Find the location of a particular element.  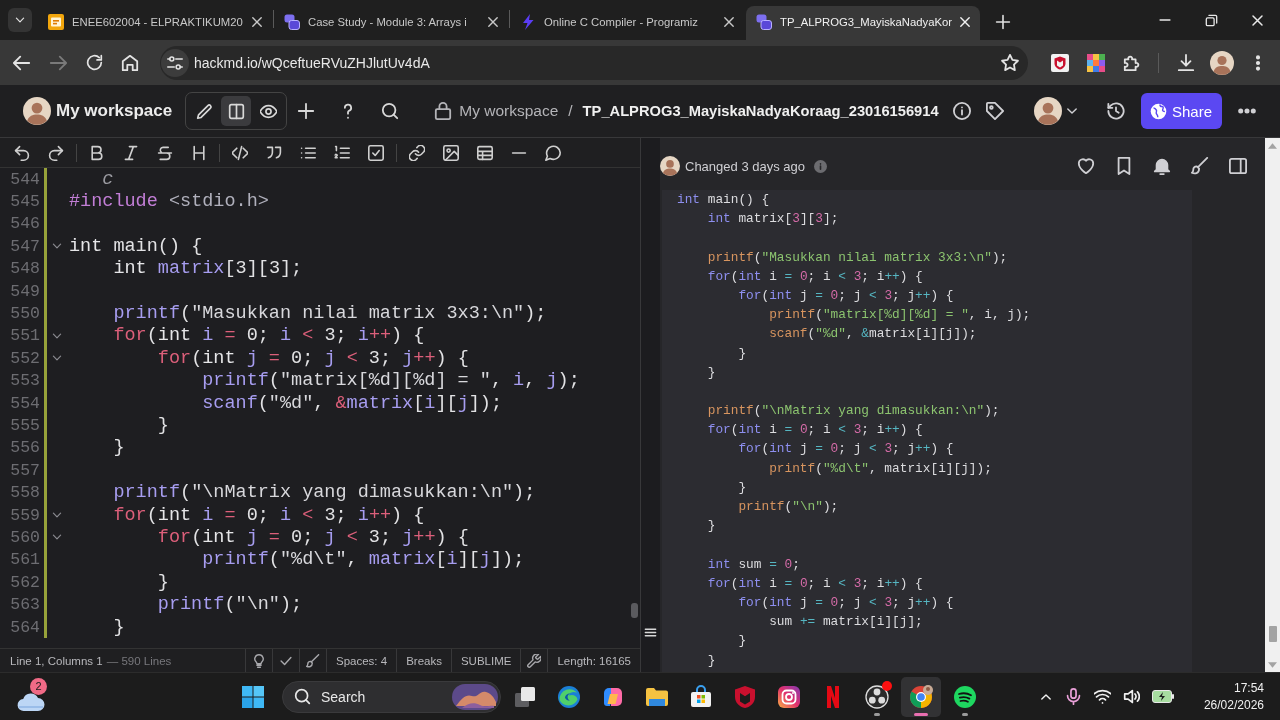

note-title: TP_ALPROG3_MayiskaNadyaKoraag_23016156914 is located at coordinates (760, 111).